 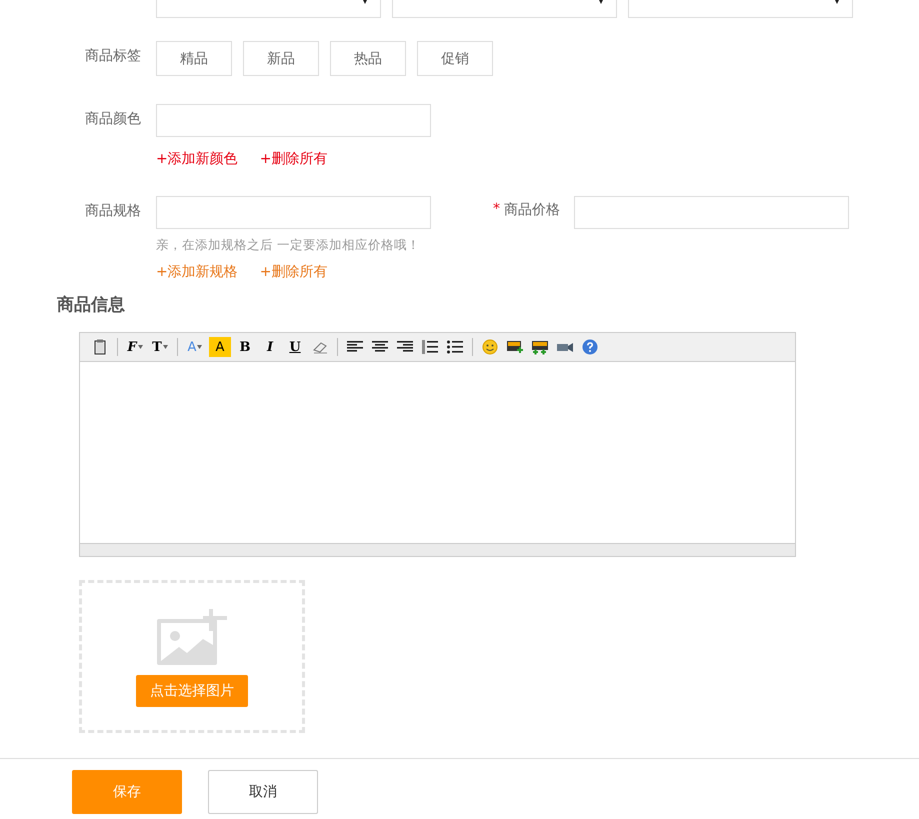 What do you see at coordinates (192, 637) in the screenshot?
I see `image-add-icon` at bounding box center [192, 637].